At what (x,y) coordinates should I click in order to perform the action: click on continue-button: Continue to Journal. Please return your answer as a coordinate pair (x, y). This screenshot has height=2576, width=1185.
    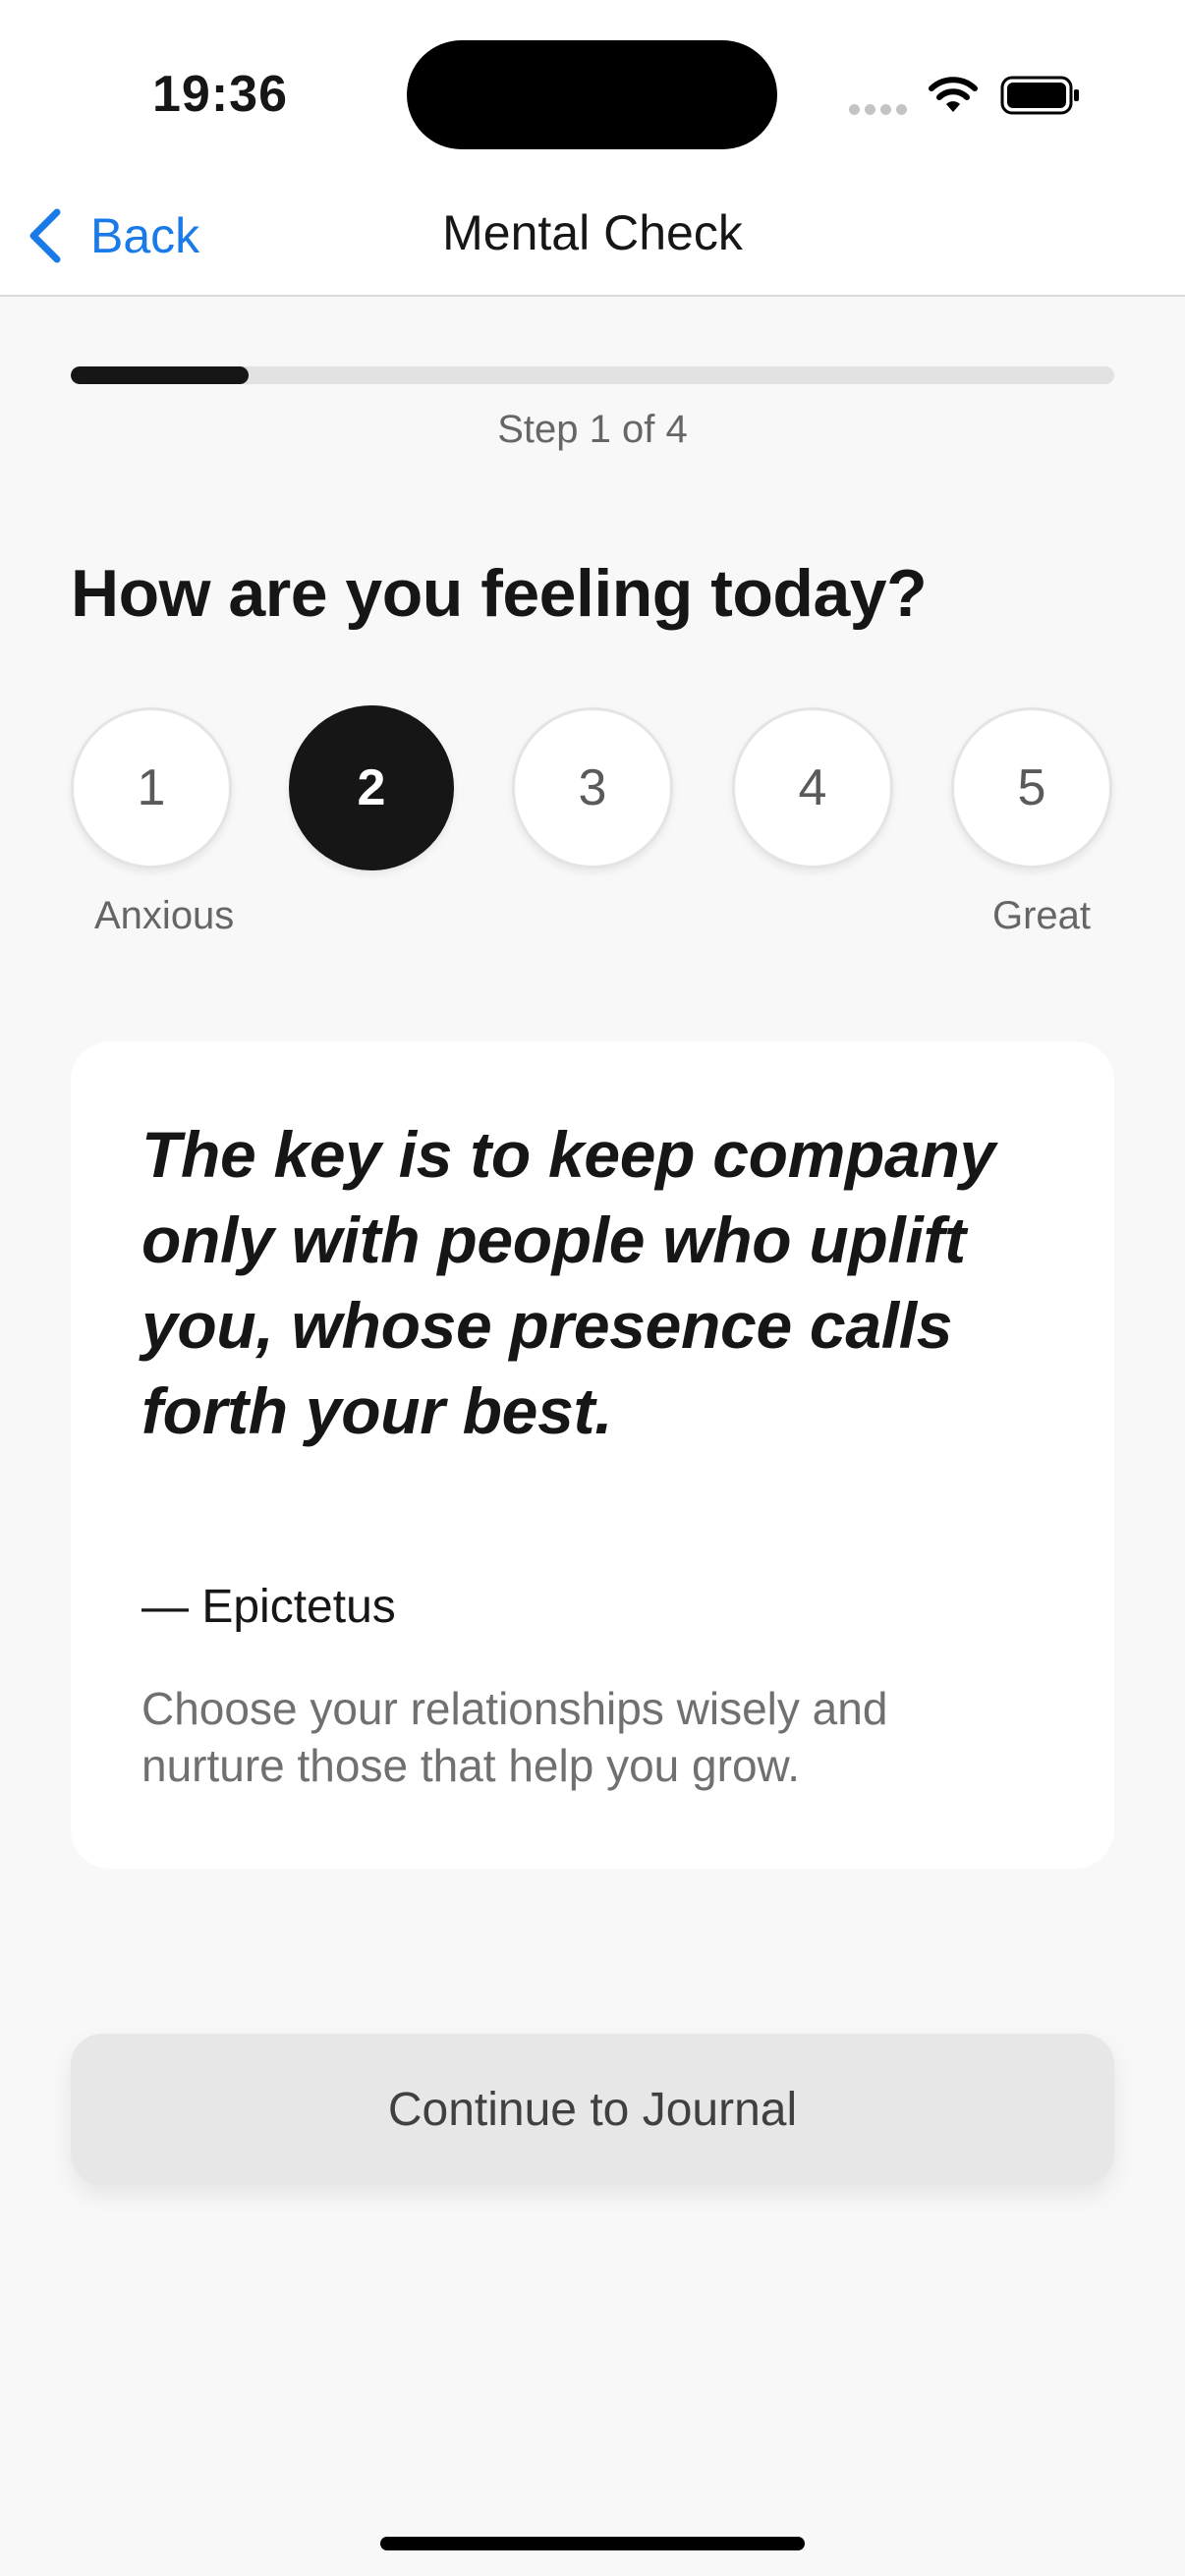
    Looking at the image, I should click on (592, 2109).